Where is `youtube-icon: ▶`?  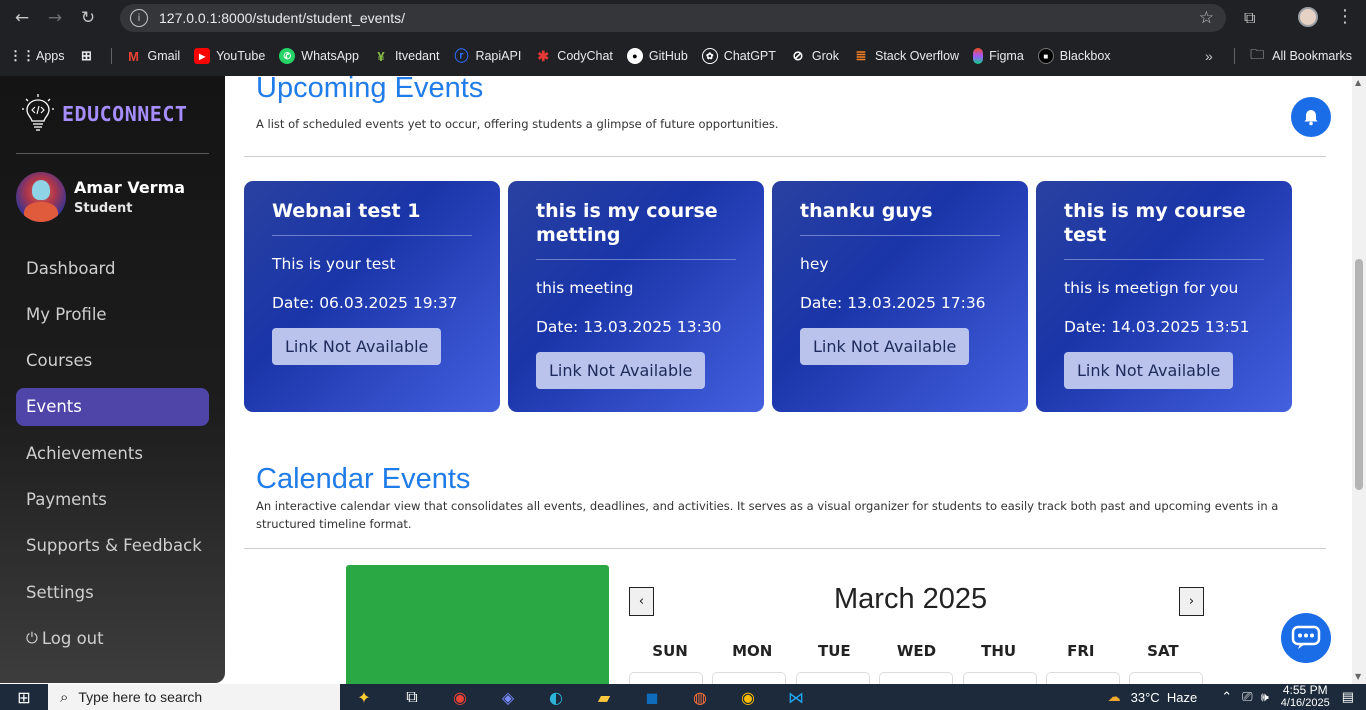
youtube-icon: ▶ is located at coordinates (202, 56).